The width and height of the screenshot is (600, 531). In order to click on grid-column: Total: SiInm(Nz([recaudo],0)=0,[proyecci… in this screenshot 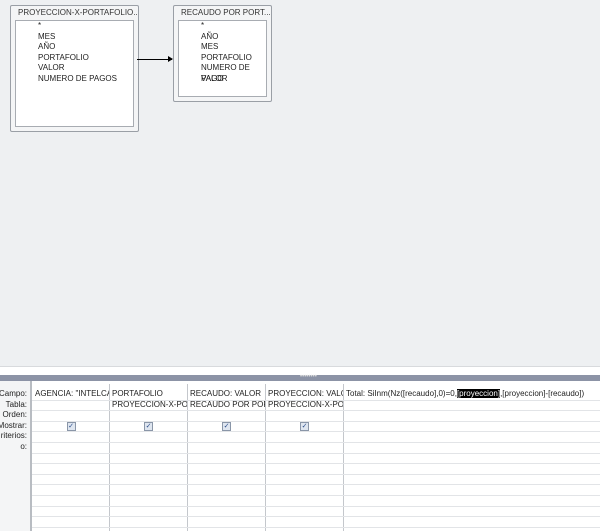, I will do `click(471, 457)`.